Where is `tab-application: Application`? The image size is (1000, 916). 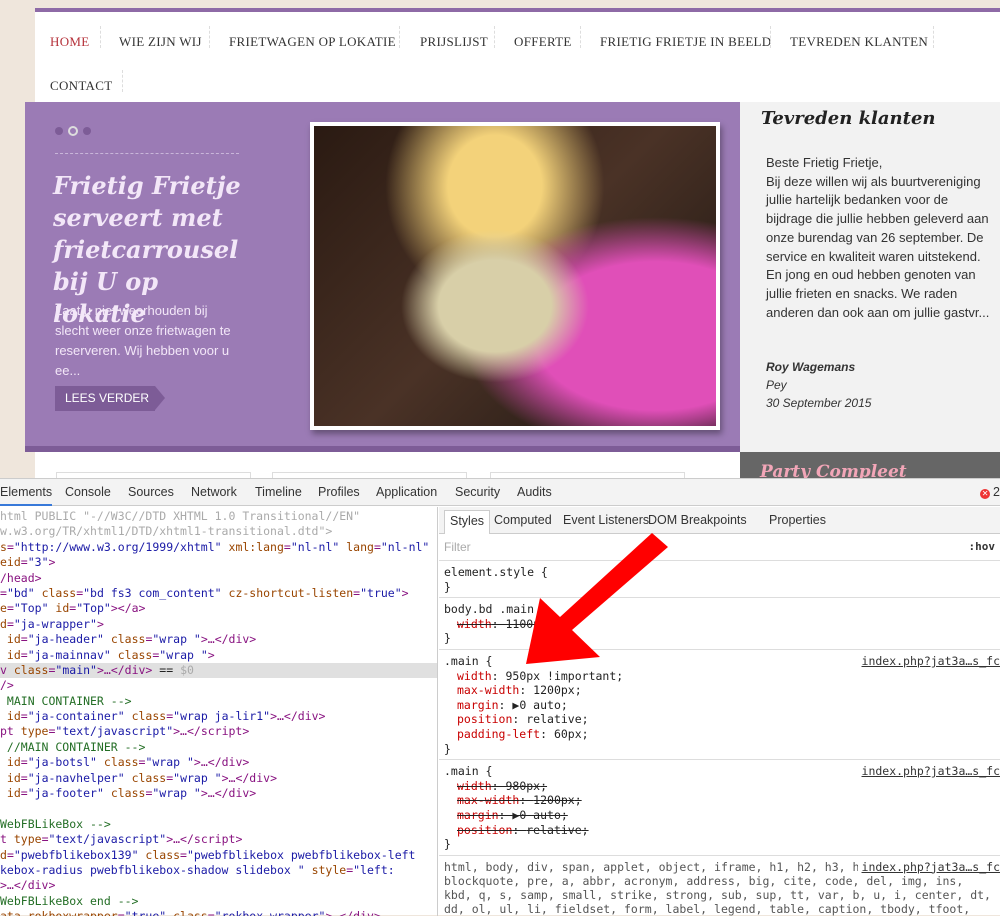 tab-application: Application is located at coordinates (406, 492).